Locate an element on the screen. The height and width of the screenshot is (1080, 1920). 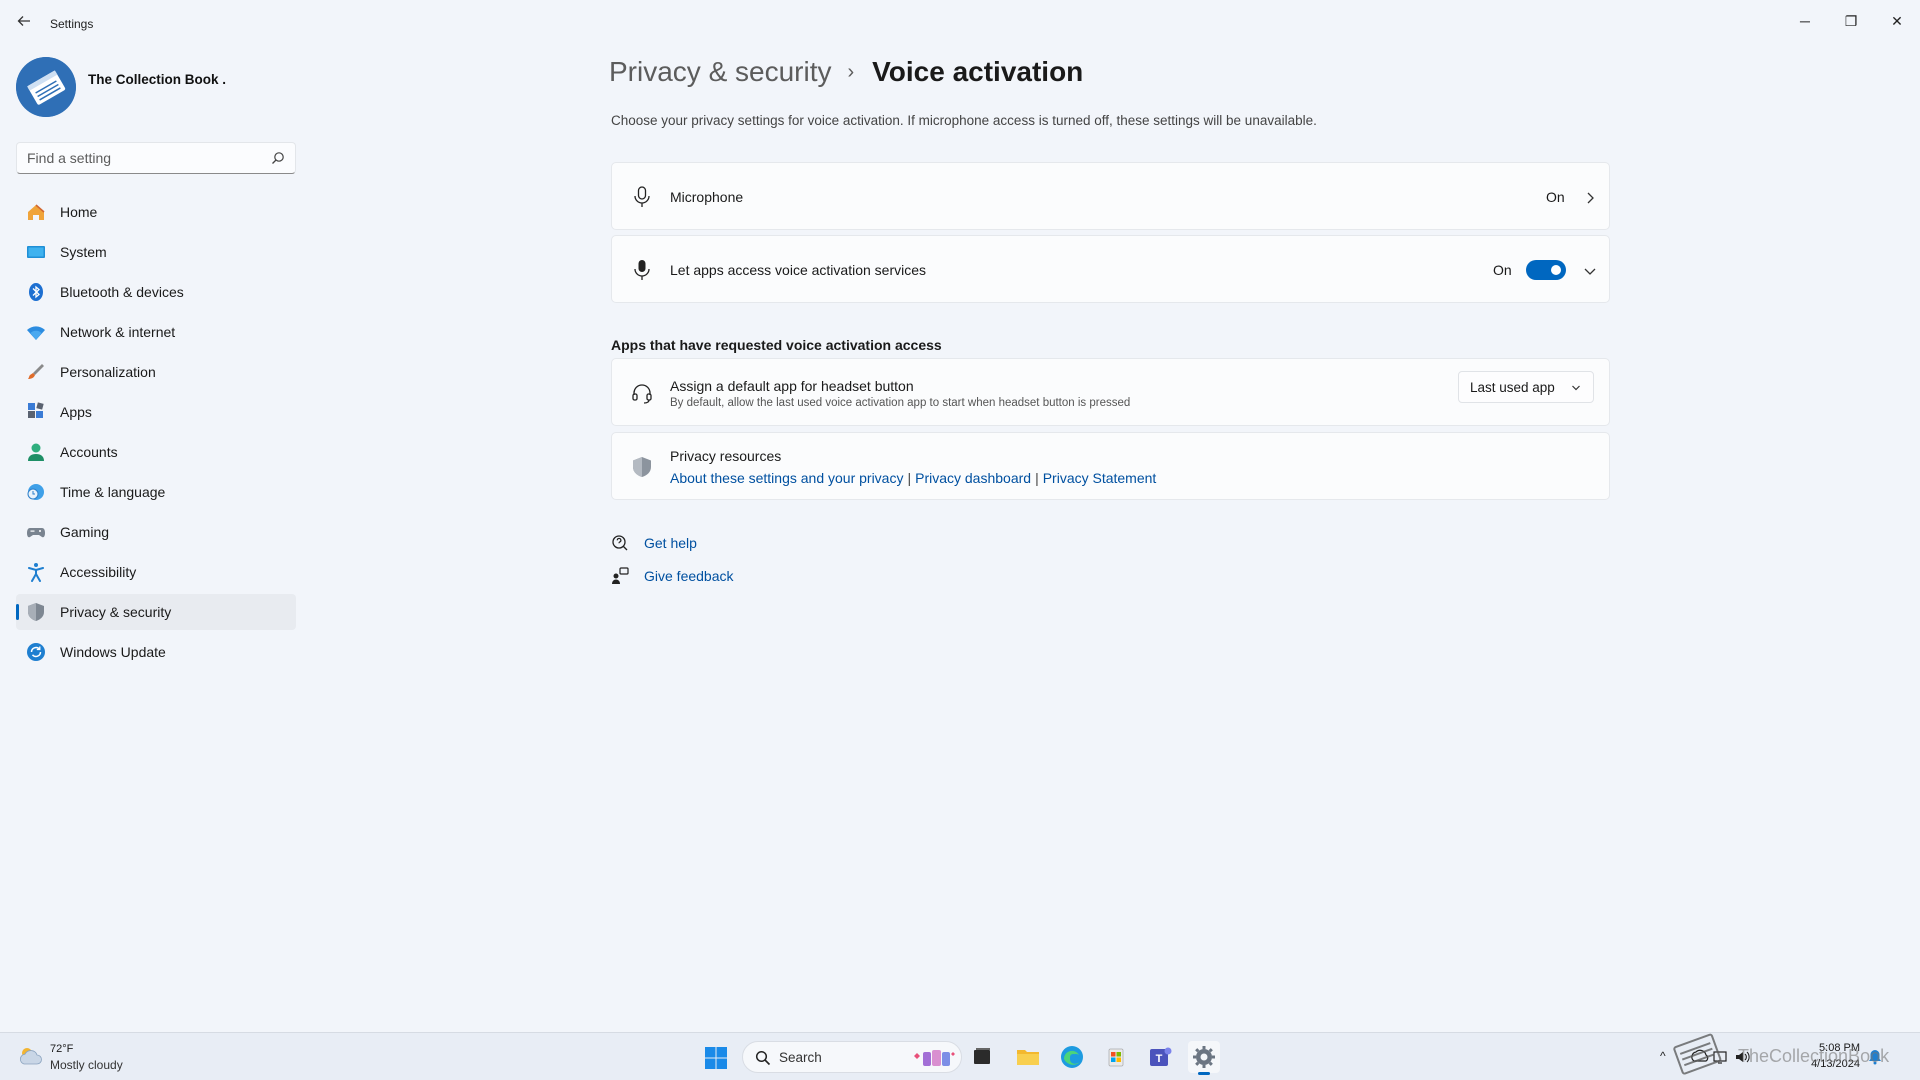
svg-text: T is located at coordinates (1159, 1059).